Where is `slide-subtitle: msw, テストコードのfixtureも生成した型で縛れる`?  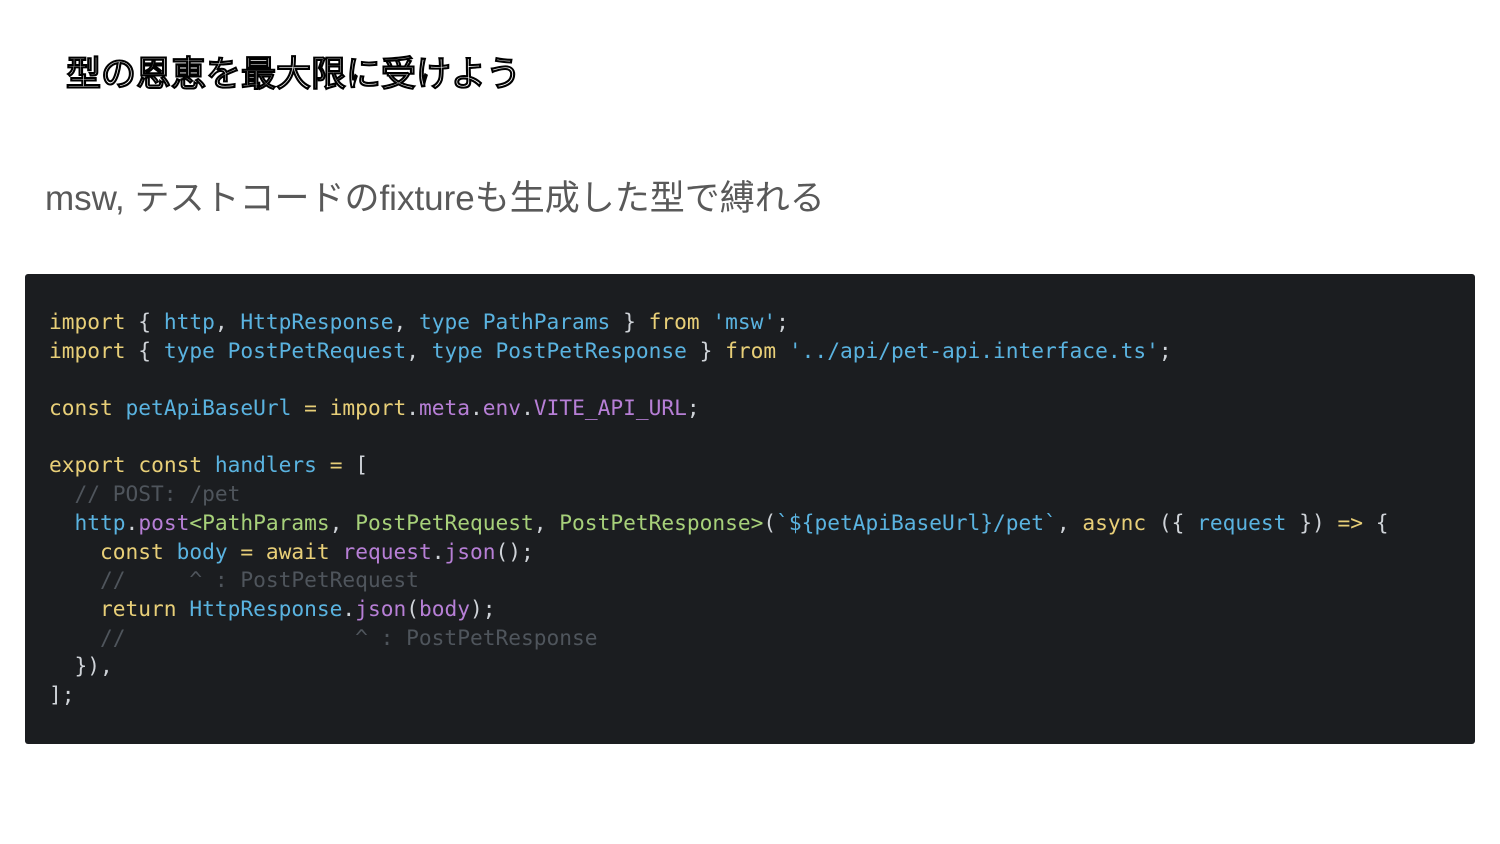 slide-subtitle: msw, テストコードのfixtureも生成した型で縛れる is located at coordinates (435, 198).